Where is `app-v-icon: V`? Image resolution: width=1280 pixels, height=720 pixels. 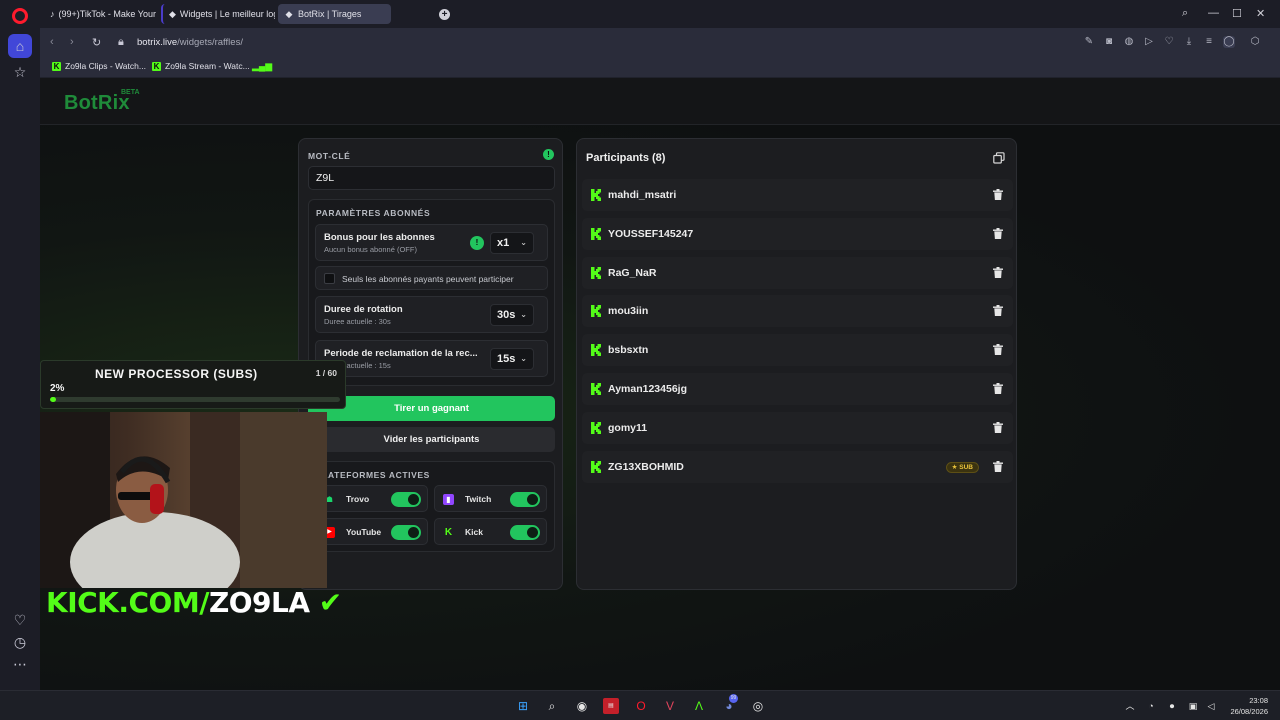
app-v-icon: V is located at coordinates (670, 706).